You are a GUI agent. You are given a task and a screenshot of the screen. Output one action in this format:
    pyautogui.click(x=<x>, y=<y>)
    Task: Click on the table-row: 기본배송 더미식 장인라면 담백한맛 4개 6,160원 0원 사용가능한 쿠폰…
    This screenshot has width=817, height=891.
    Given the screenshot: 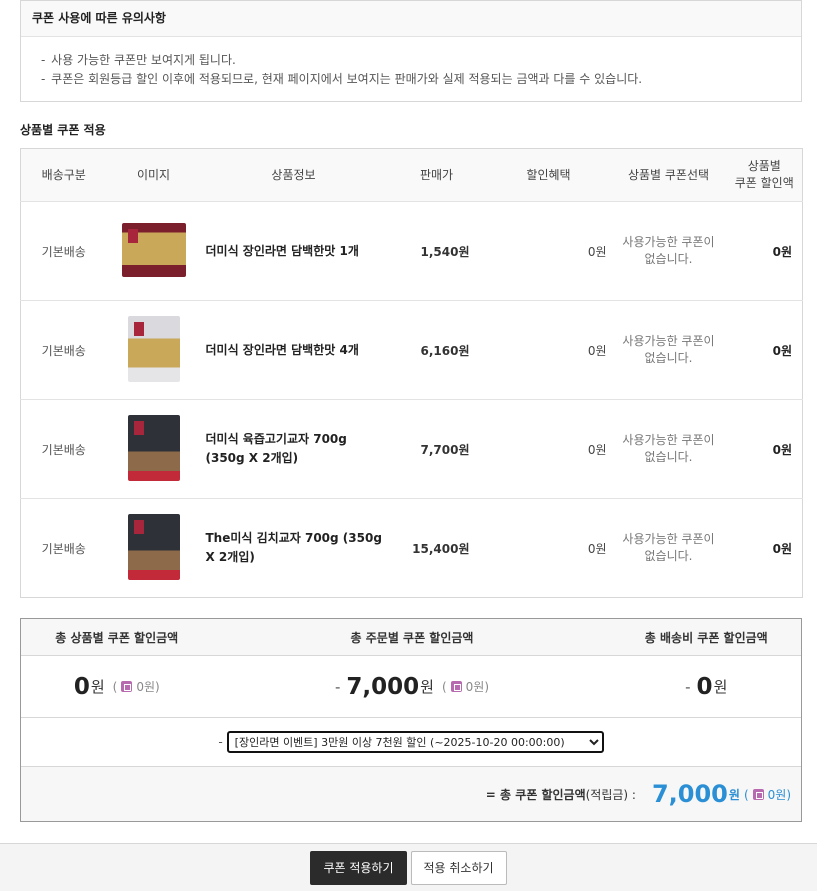 What is the action you would take?
    pyautogui.click(x=411, y=350)
    